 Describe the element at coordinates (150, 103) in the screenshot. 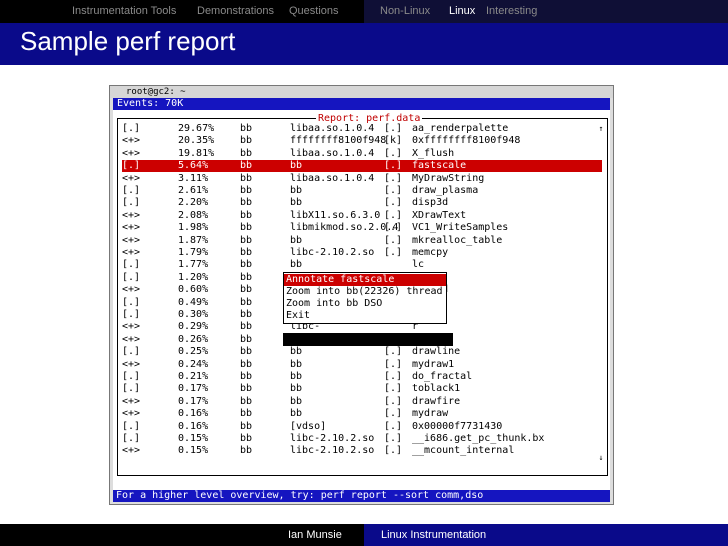

I see `events-count: Events: 70K` at that location.